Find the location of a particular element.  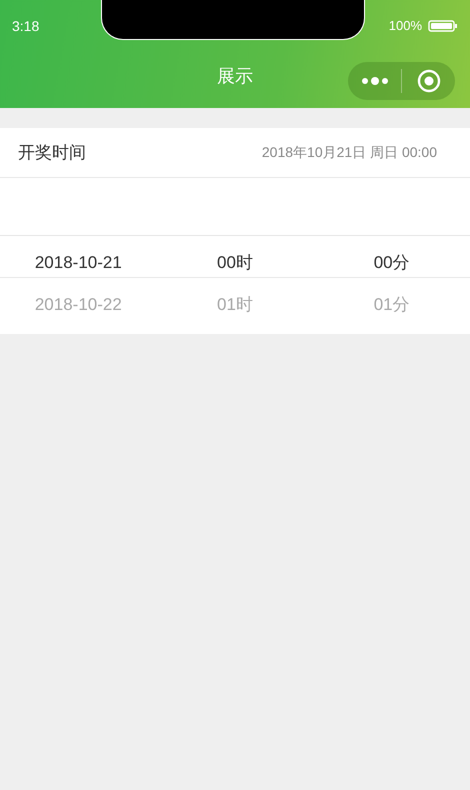

page-title: 展示 is located at coordinates (235, 76).